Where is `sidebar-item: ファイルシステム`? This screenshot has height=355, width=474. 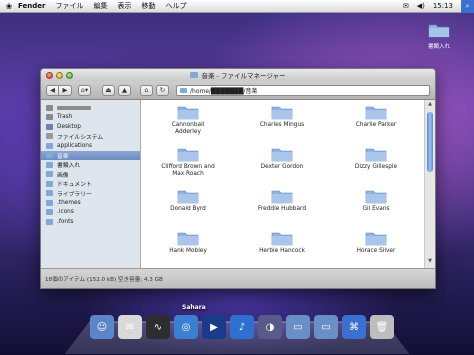 sidebar-item: ファイルシステム is located at coordinates (90, 137).